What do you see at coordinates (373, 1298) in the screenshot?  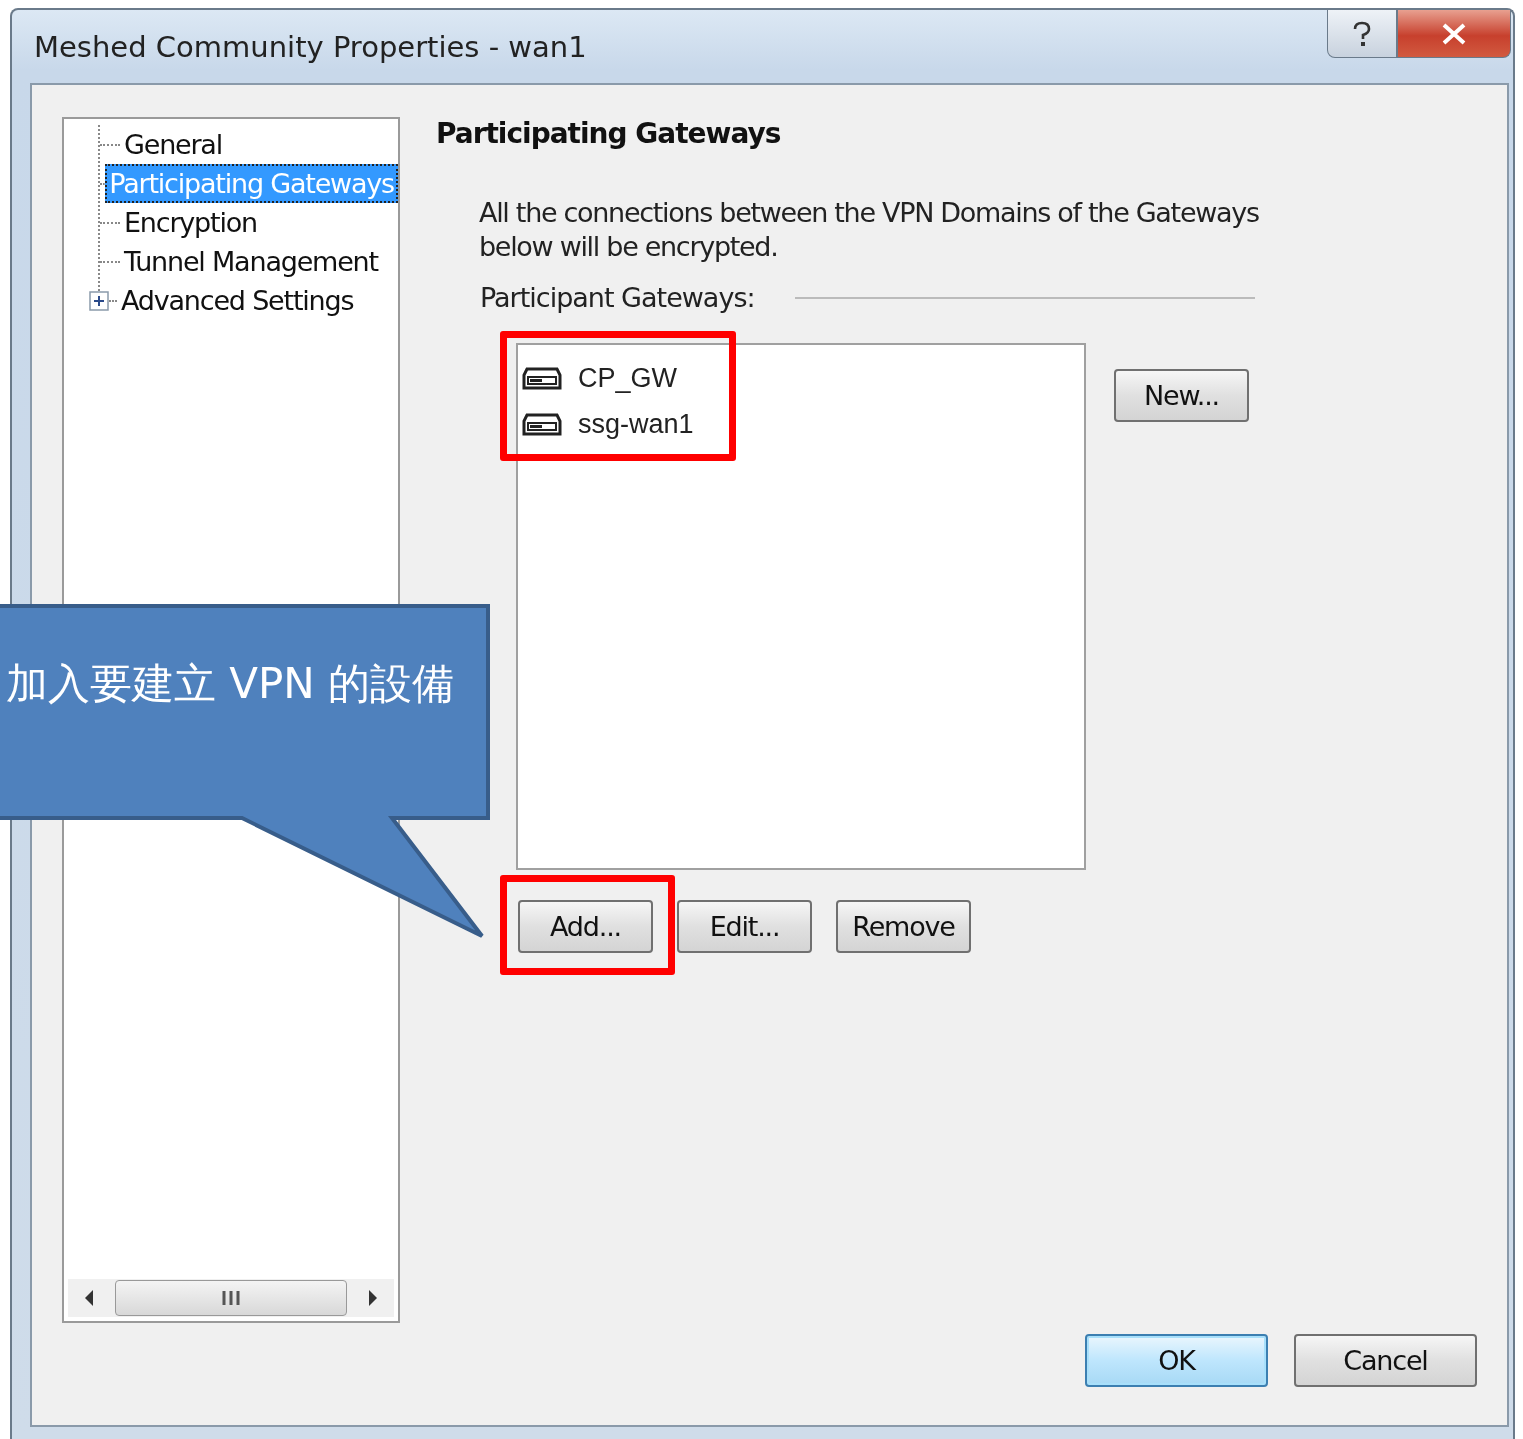 I see `scroll-right-icon` at bounding box center [373, 1298].